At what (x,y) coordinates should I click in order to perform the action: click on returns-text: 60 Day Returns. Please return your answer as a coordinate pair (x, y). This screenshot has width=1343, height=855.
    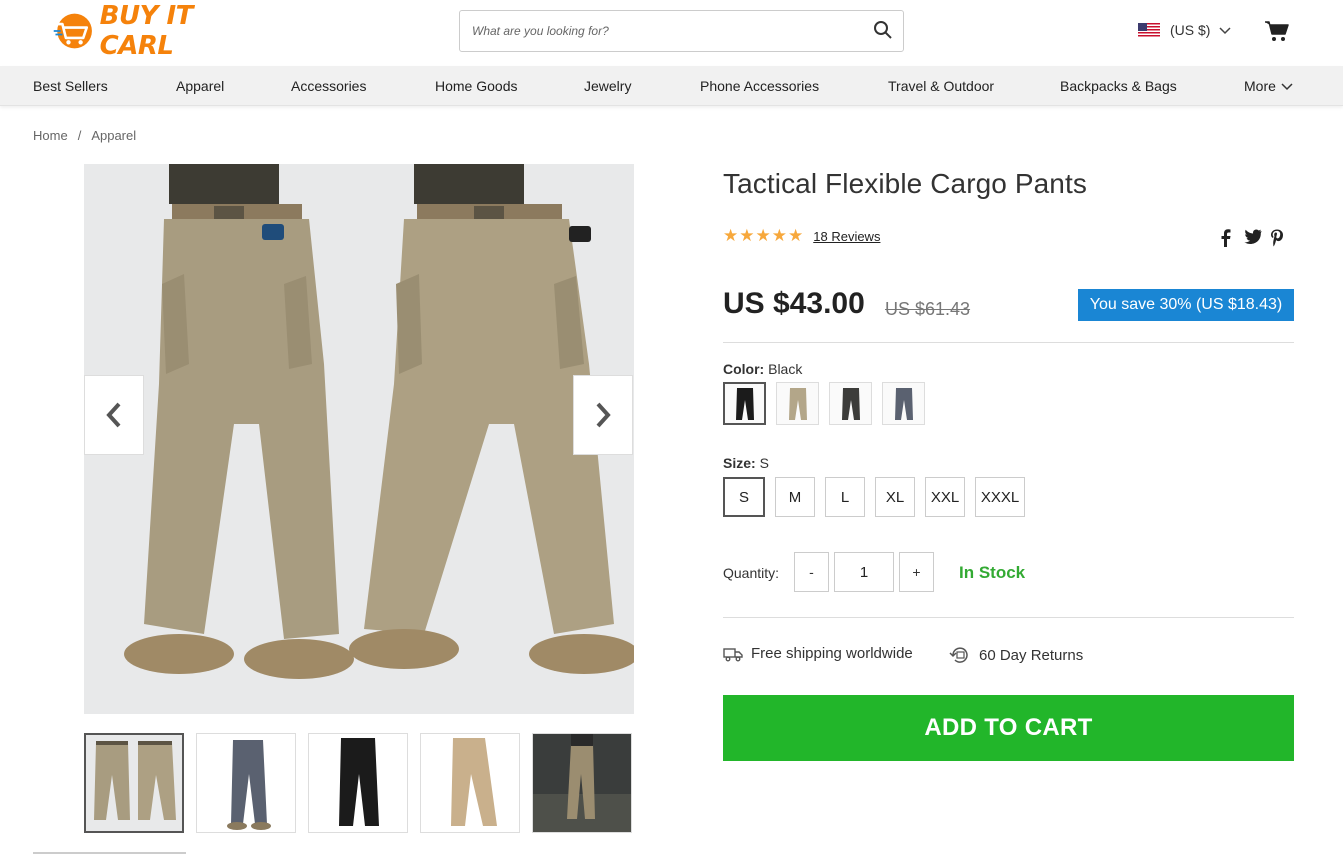
    Looking at the image, I should click on (1031, 655).